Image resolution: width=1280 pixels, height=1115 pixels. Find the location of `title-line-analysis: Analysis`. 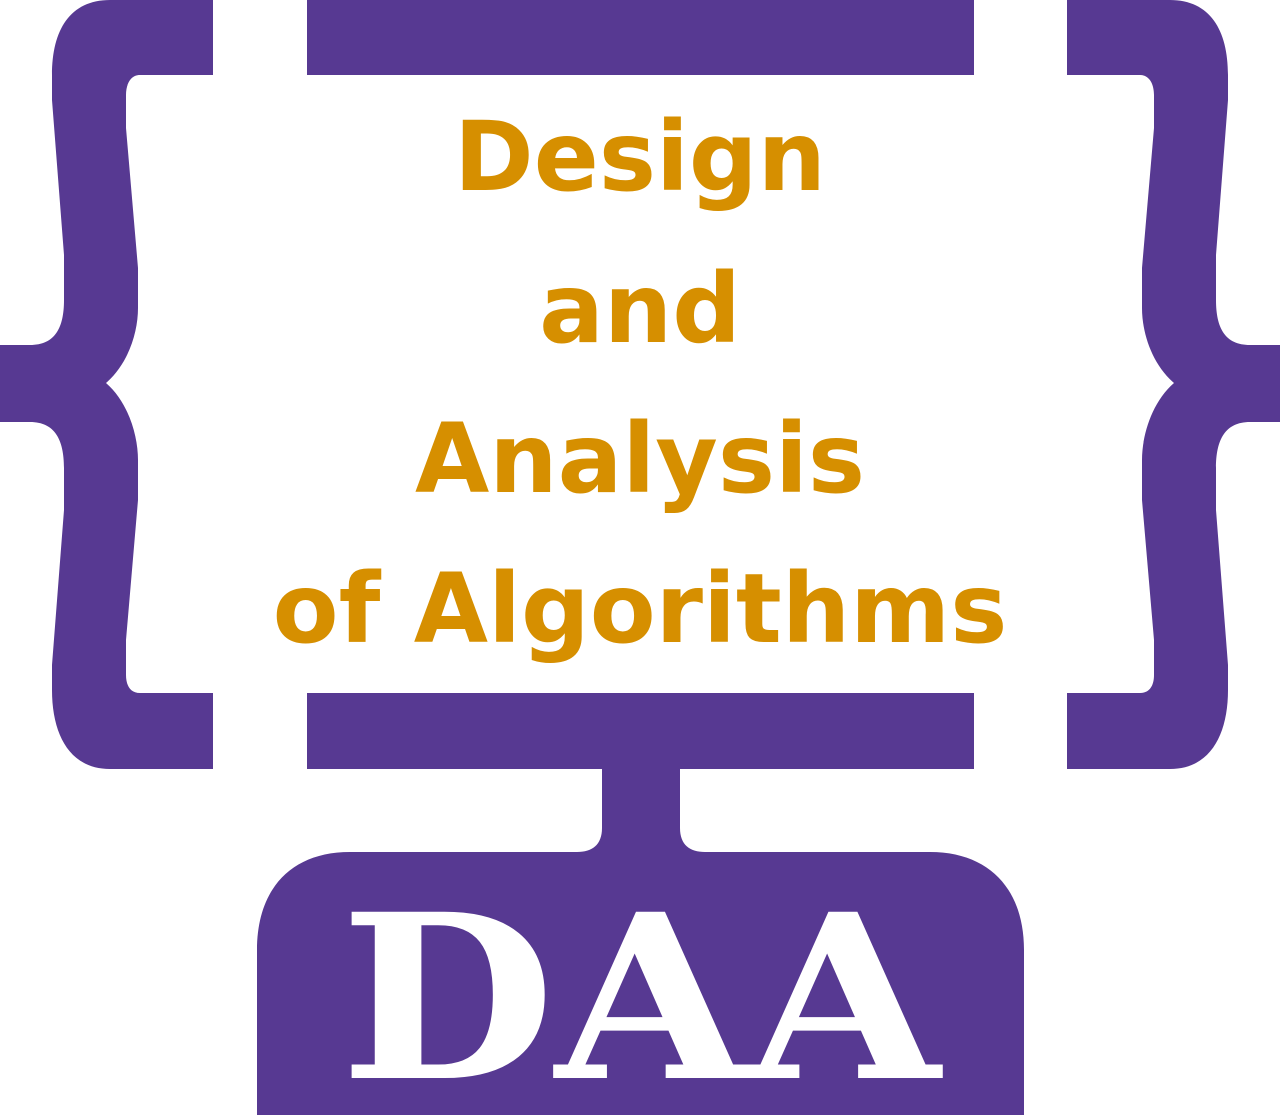

title-line-analysis: Analysis is located at coordinates (640, 459).